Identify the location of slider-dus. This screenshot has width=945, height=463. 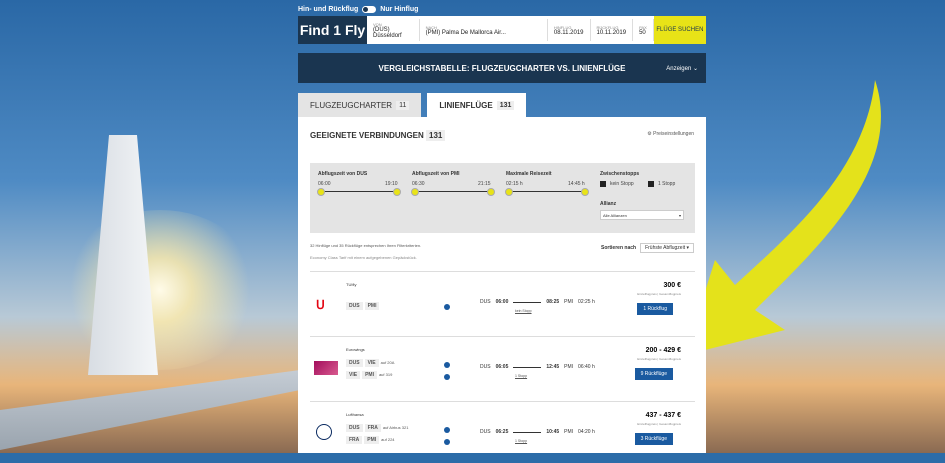
(359, 192).